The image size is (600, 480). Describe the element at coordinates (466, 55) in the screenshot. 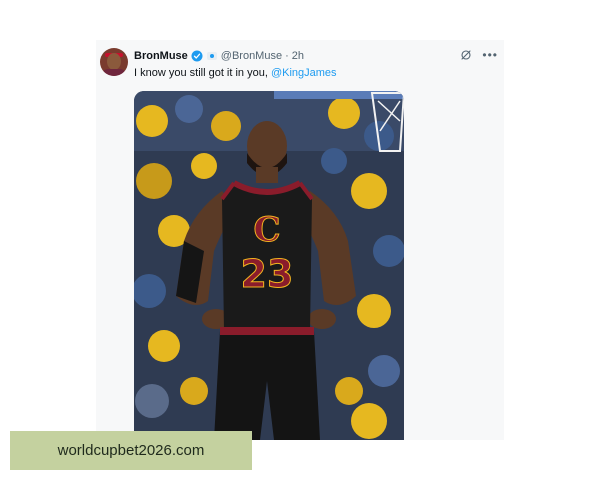

I see `grok-icon` at that location.